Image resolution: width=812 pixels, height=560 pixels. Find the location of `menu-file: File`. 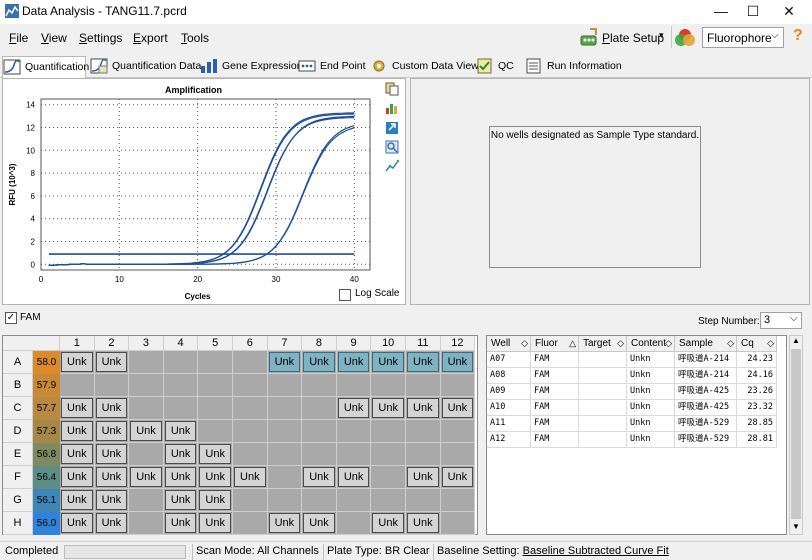

menu-file: File is located at coordinates (18, 38).